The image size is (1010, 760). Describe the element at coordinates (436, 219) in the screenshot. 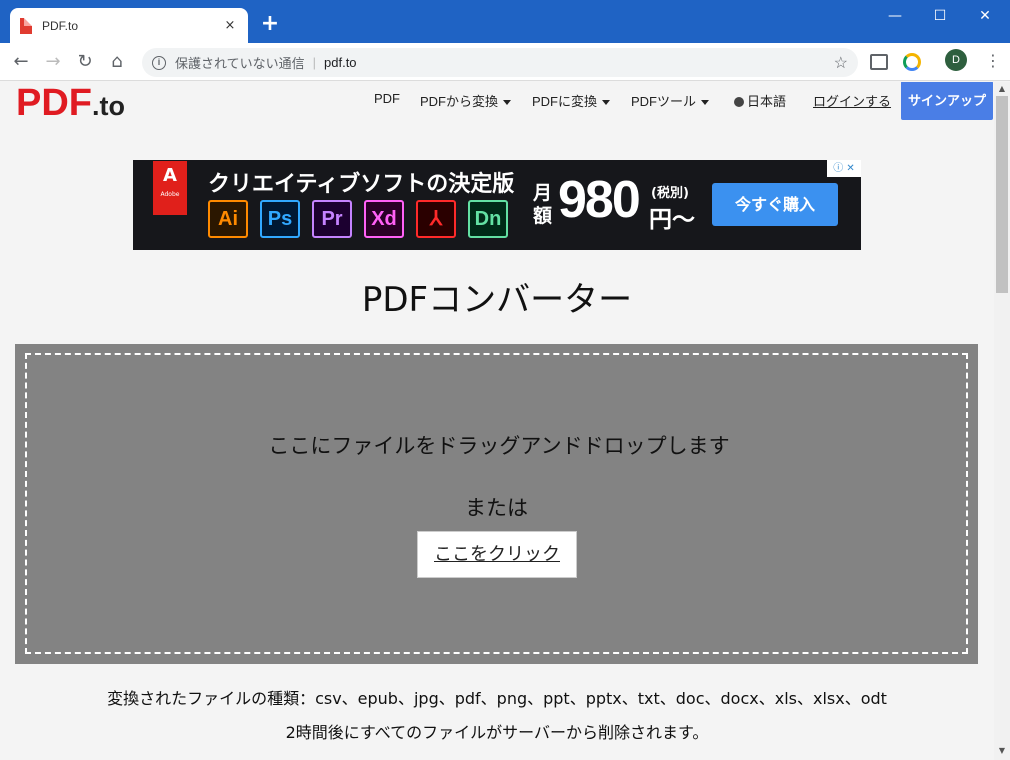

I see `acrobat-icon: ⅄` at that location.